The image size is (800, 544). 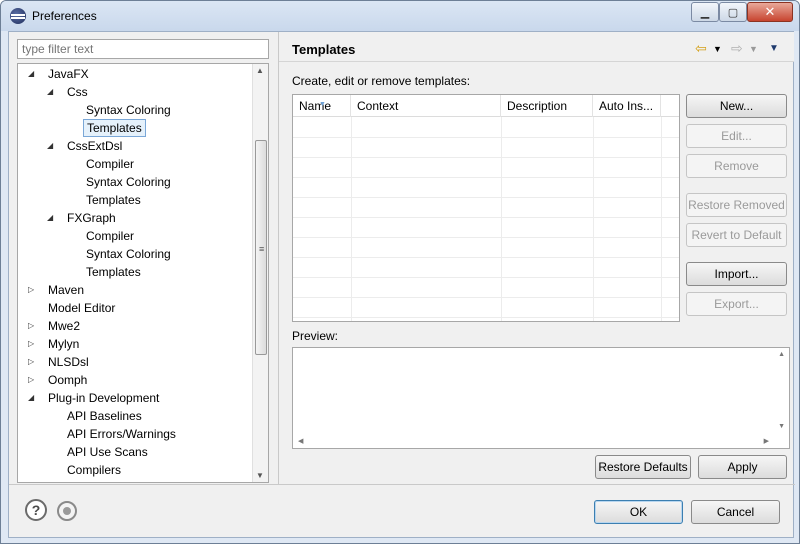 I want to click on maximize-icon: ▢, so click(x=733, y=12).